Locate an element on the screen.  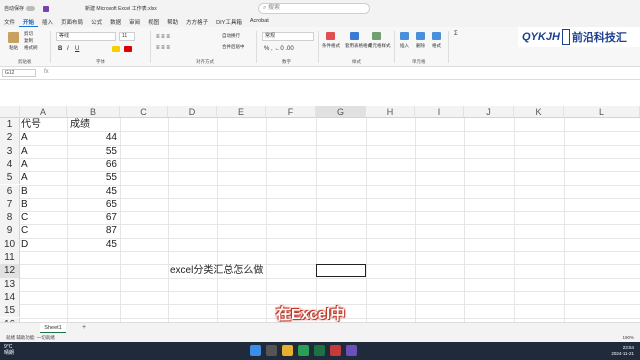
chrome-icon is located at coordinates (303, 350).